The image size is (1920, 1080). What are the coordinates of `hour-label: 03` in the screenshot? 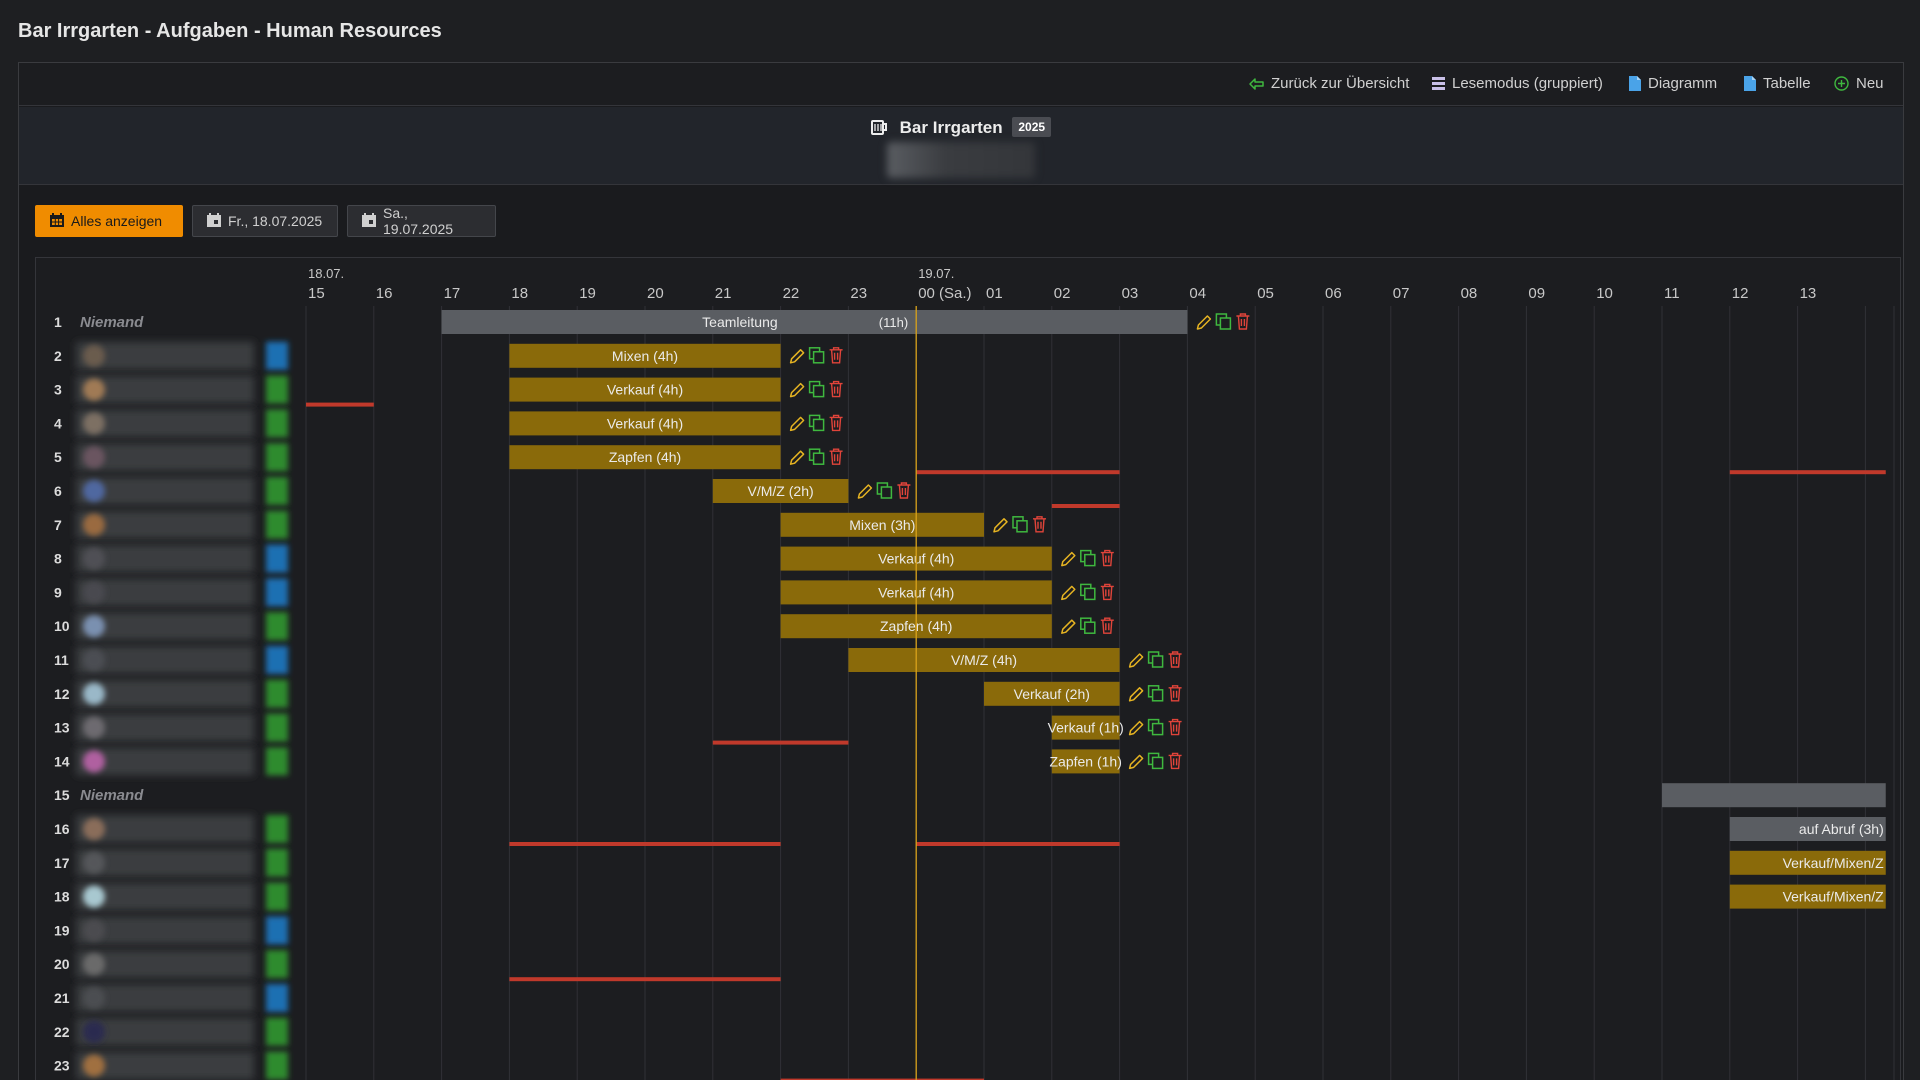 It's located at (1130, 293).